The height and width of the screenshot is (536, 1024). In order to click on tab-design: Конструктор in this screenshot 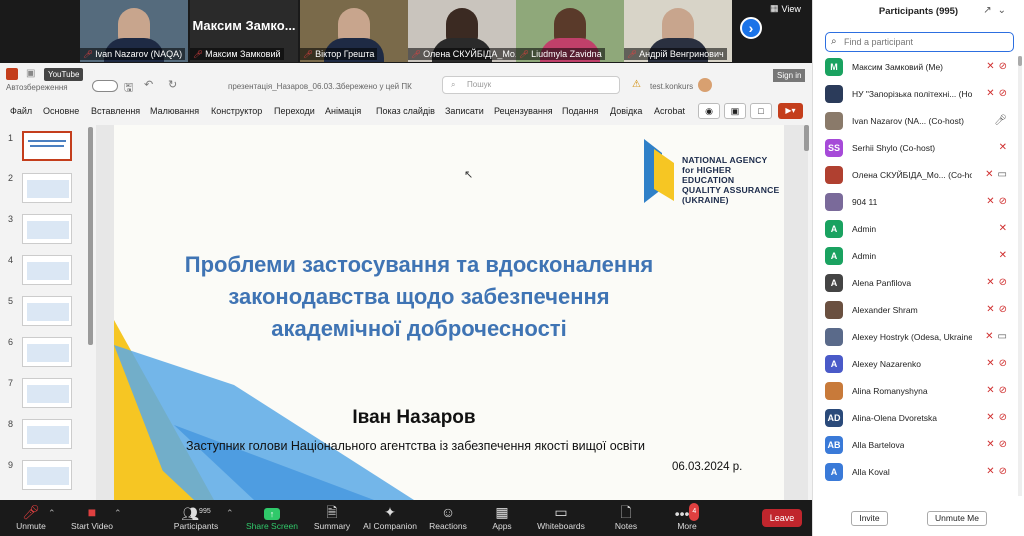, I will do `click(236, 111)`.